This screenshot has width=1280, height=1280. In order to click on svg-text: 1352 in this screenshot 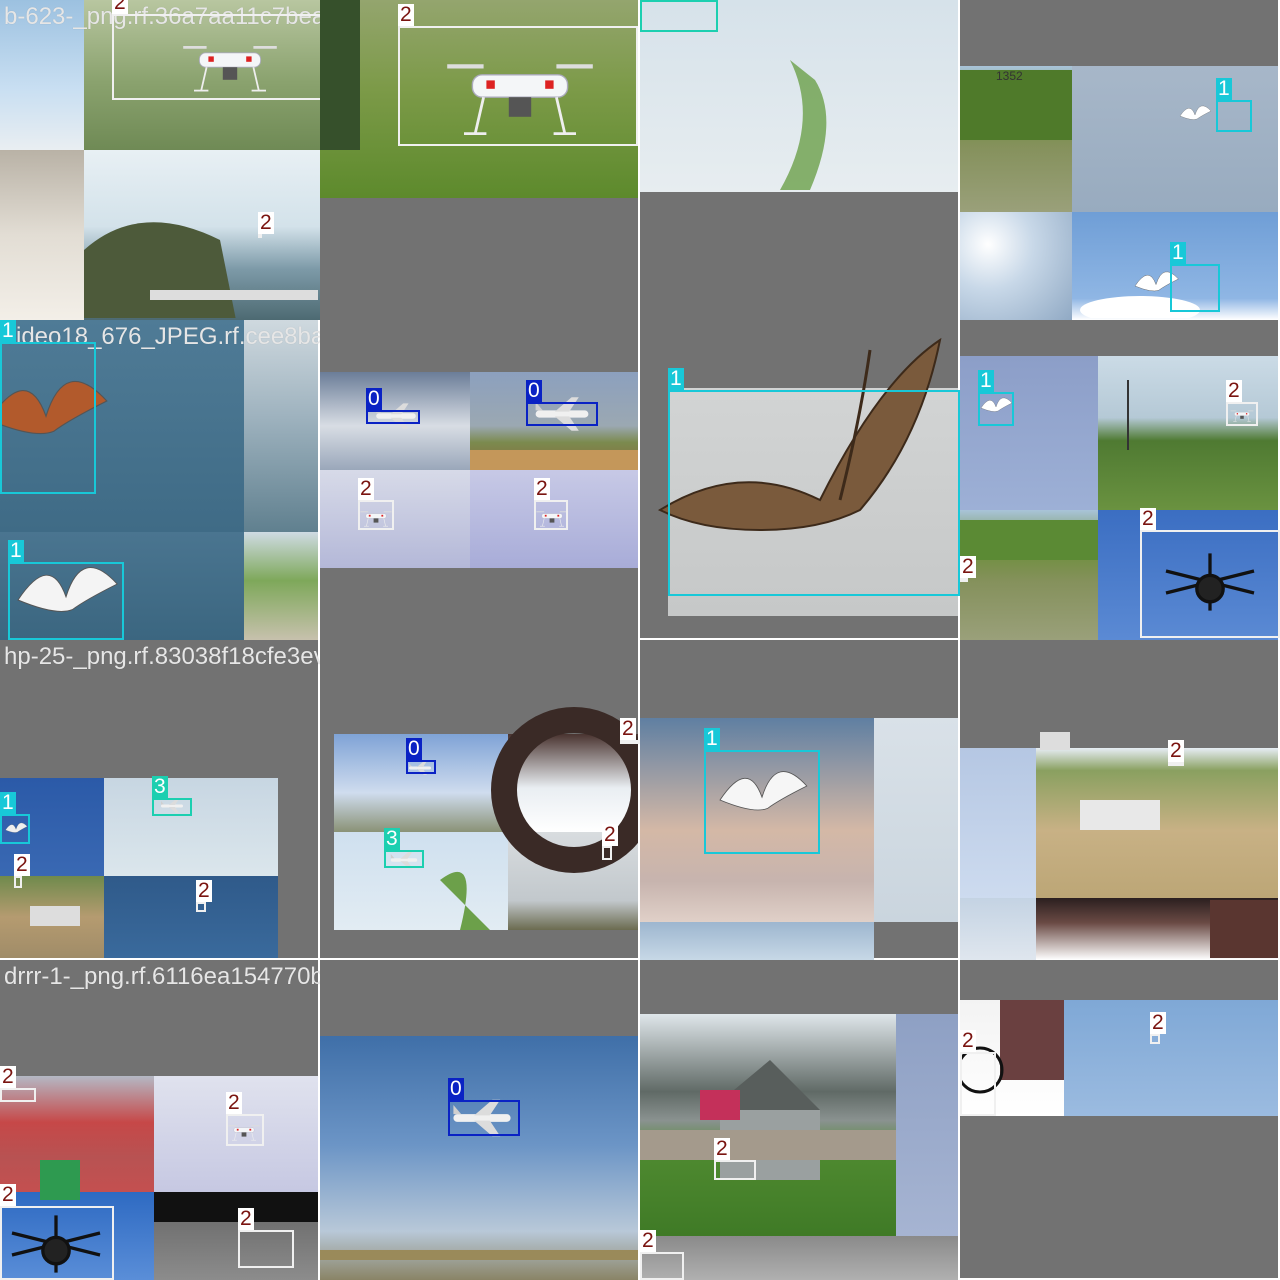, I will do `click(1009, 76)`.